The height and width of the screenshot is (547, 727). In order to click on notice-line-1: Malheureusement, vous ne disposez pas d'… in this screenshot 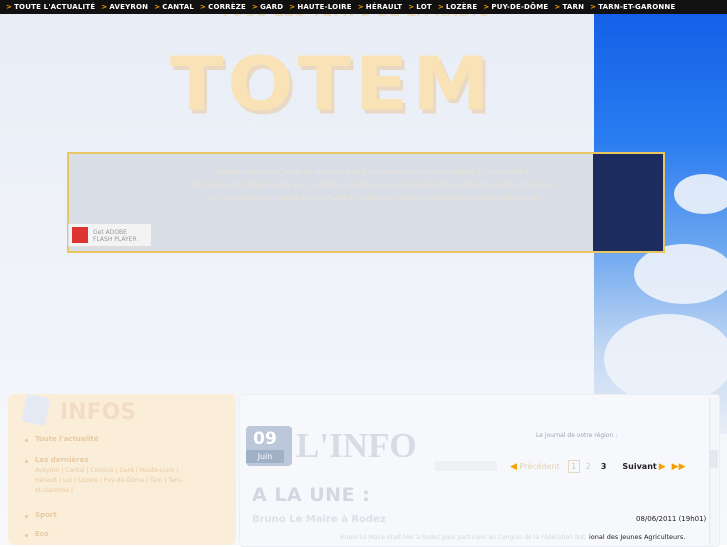, I will do `click(374, 172)`.